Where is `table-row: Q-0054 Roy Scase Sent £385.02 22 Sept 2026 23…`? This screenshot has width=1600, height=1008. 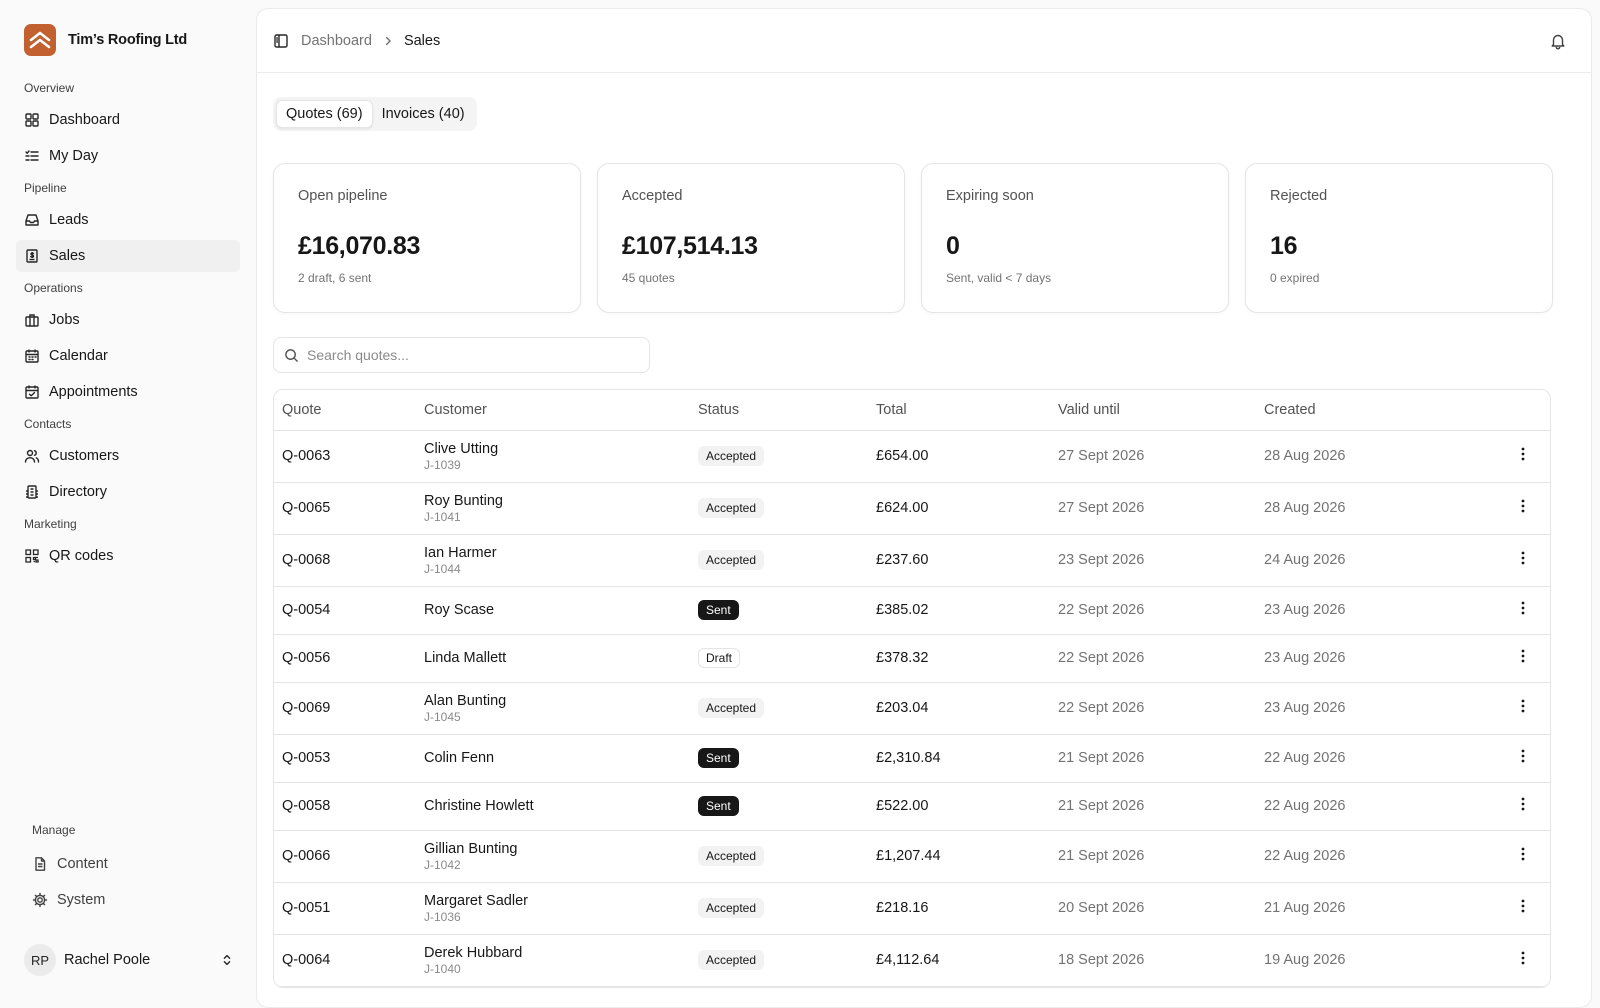
table-row: Q-0054 Roy Scase Sent £385.02 22 Sept 2026 23… is located at coordinates (912, 610).